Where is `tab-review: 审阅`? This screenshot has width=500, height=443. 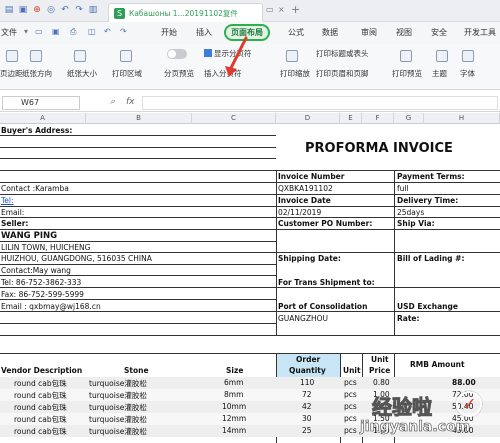 tab-review: 审阅 is located at coordinates (369, 32).